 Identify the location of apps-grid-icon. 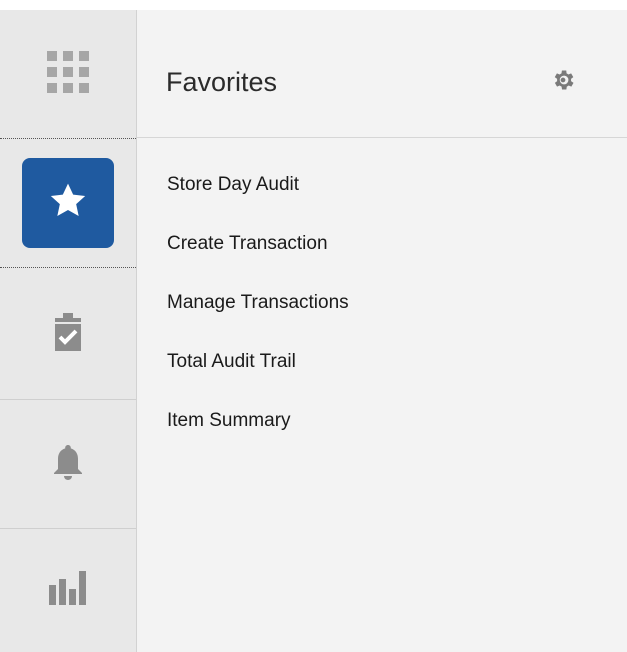
(68, 74).